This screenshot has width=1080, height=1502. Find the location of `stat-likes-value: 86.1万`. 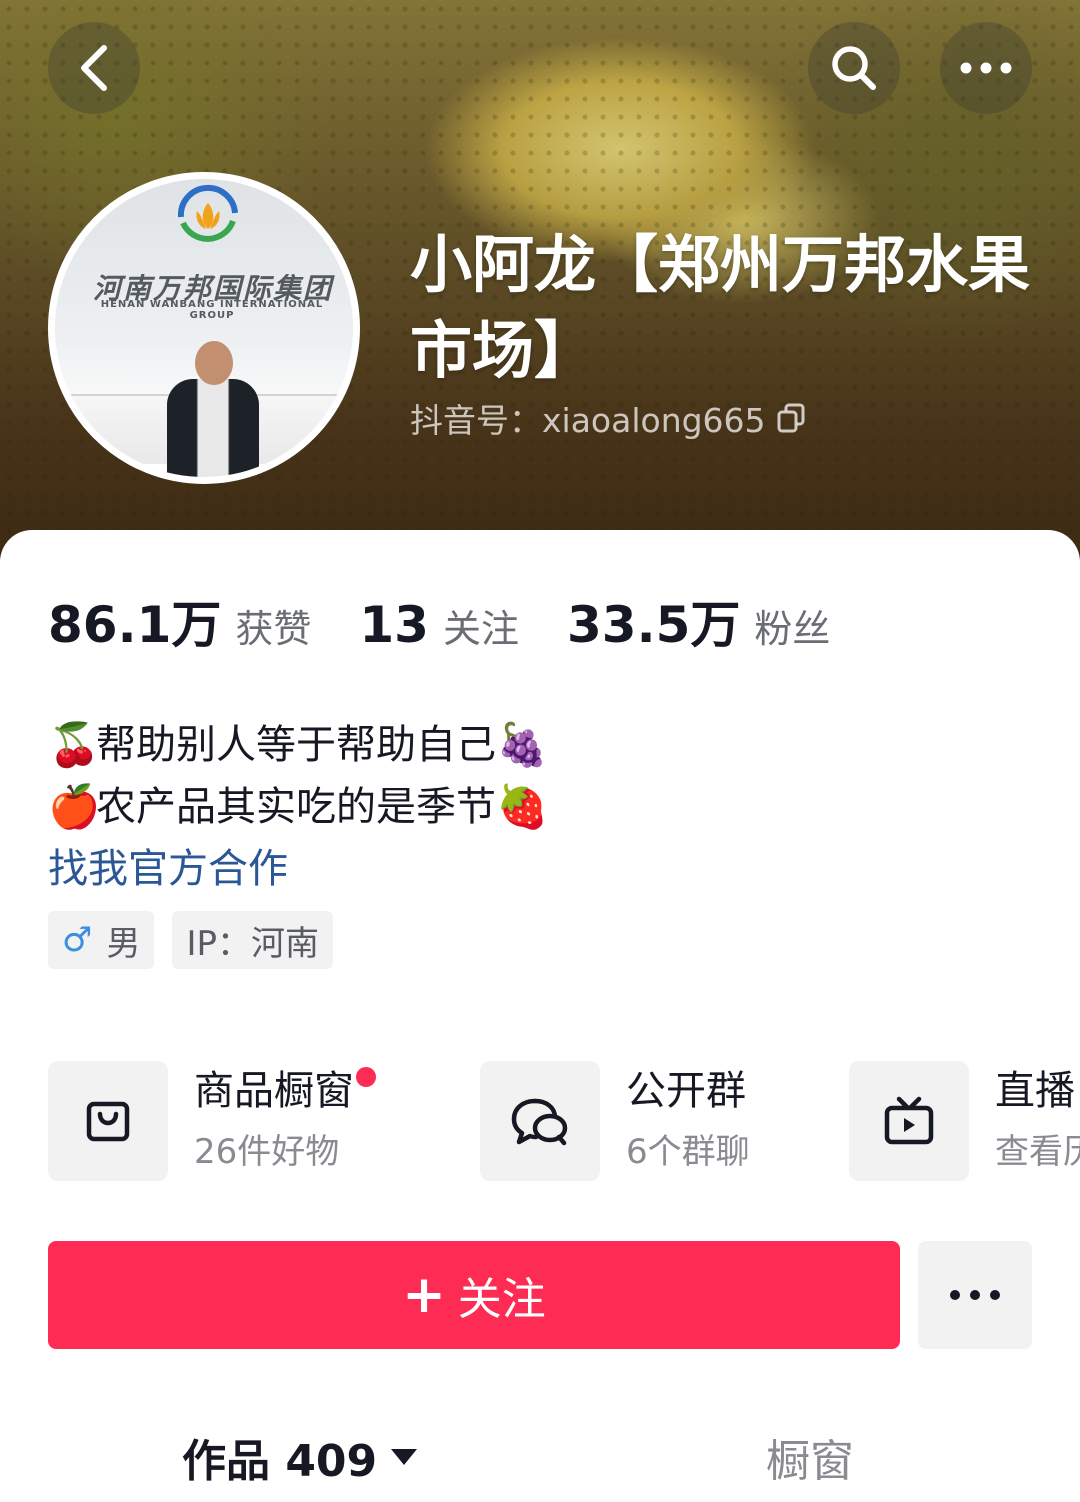

stat-likes-value: 86.1万 is located at coordinates (135, 625).